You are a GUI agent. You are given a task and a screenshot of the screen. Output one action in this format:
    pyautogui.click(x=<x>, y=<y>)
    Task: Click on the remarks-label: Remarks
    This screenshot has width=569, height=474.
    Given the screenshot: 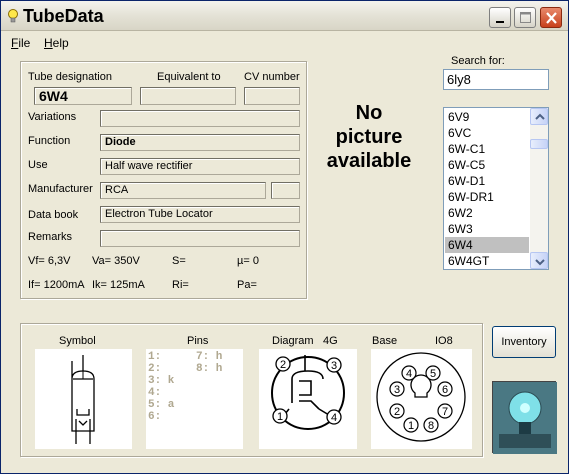 What is the action you would take?
    pyautogui.click(x=50, y=237)
    